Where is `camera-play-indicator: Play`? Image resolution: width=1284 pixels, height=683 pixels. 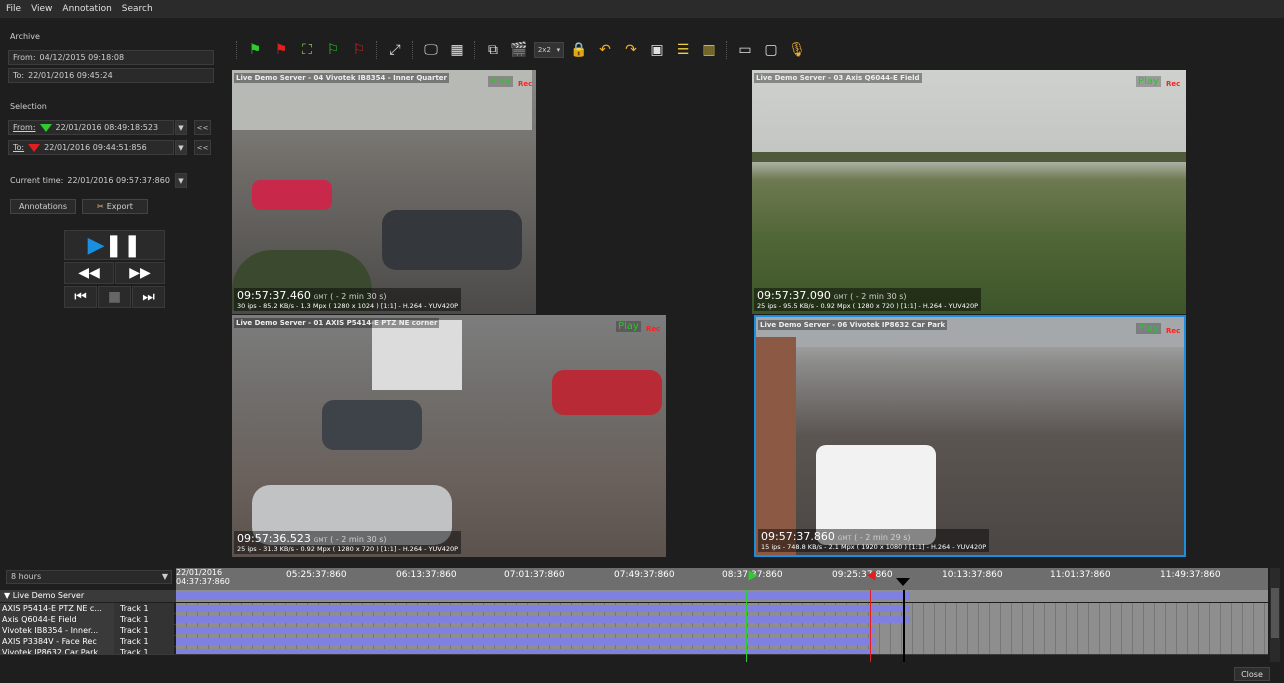
camera-play-indicator: Play is located at coordinates (1148, 81).